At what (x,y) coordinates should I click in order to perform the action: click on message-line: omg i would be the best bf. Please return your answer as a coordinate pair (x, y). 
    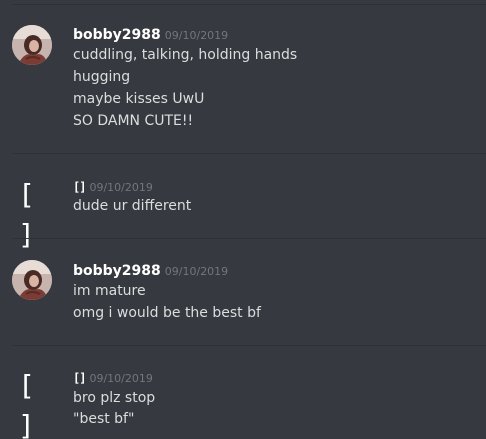
    Looking at the image, I should click on (167, 313).